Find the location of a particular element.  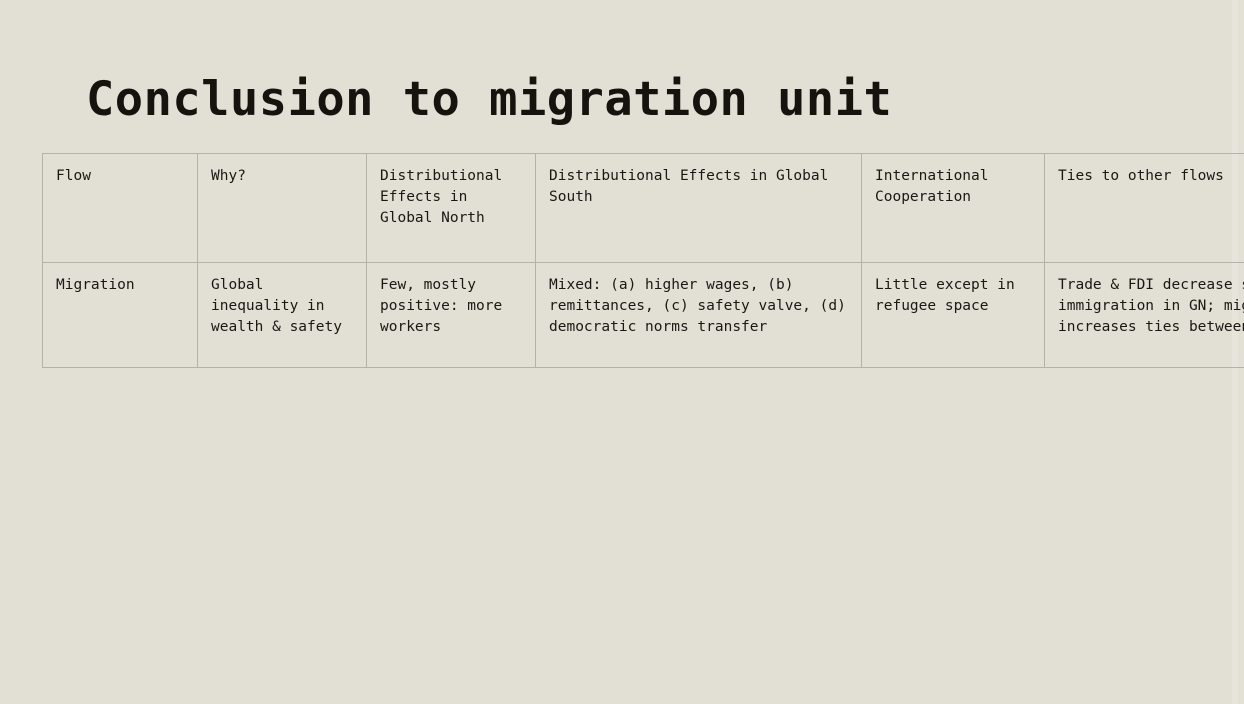

page-title: Conclusion to migration unit is located at coordinates (489, 99).